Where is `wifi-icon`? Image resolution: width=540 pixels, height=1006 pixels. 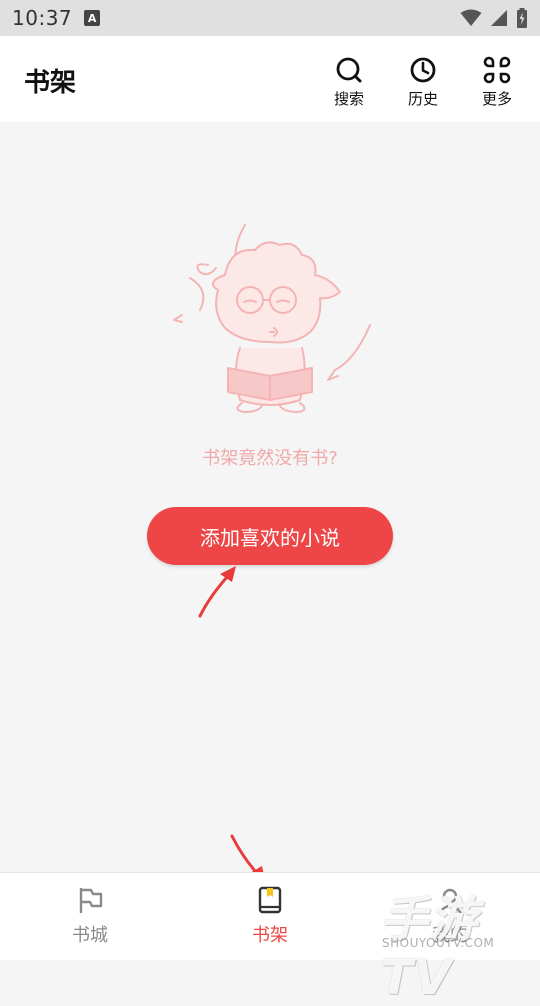
wifi-icon is located at coordinates (471, 17).